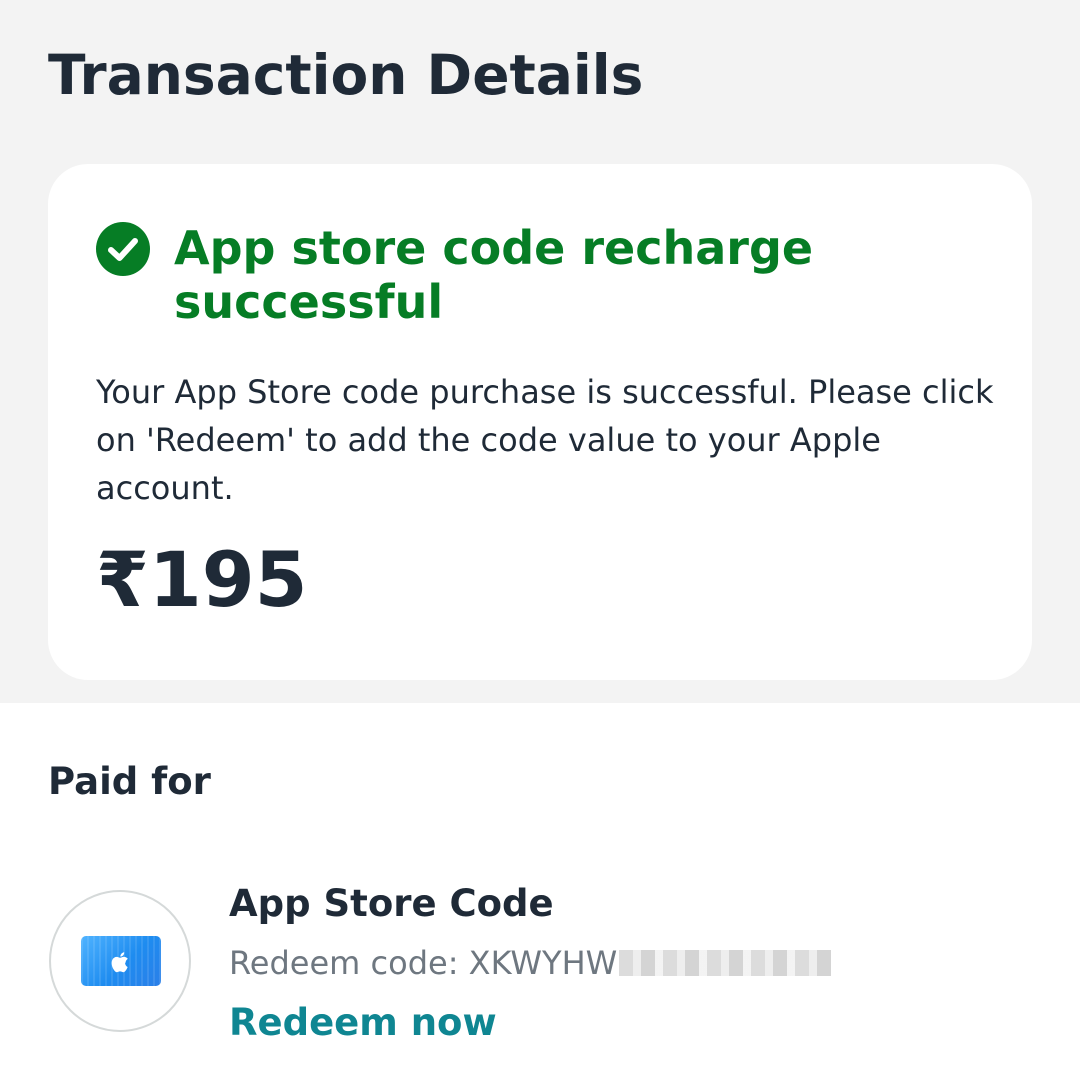 The width and height of the screenshot is (1080, 1080). I want to click on page-title: Transaction Details, so click(346, 75).